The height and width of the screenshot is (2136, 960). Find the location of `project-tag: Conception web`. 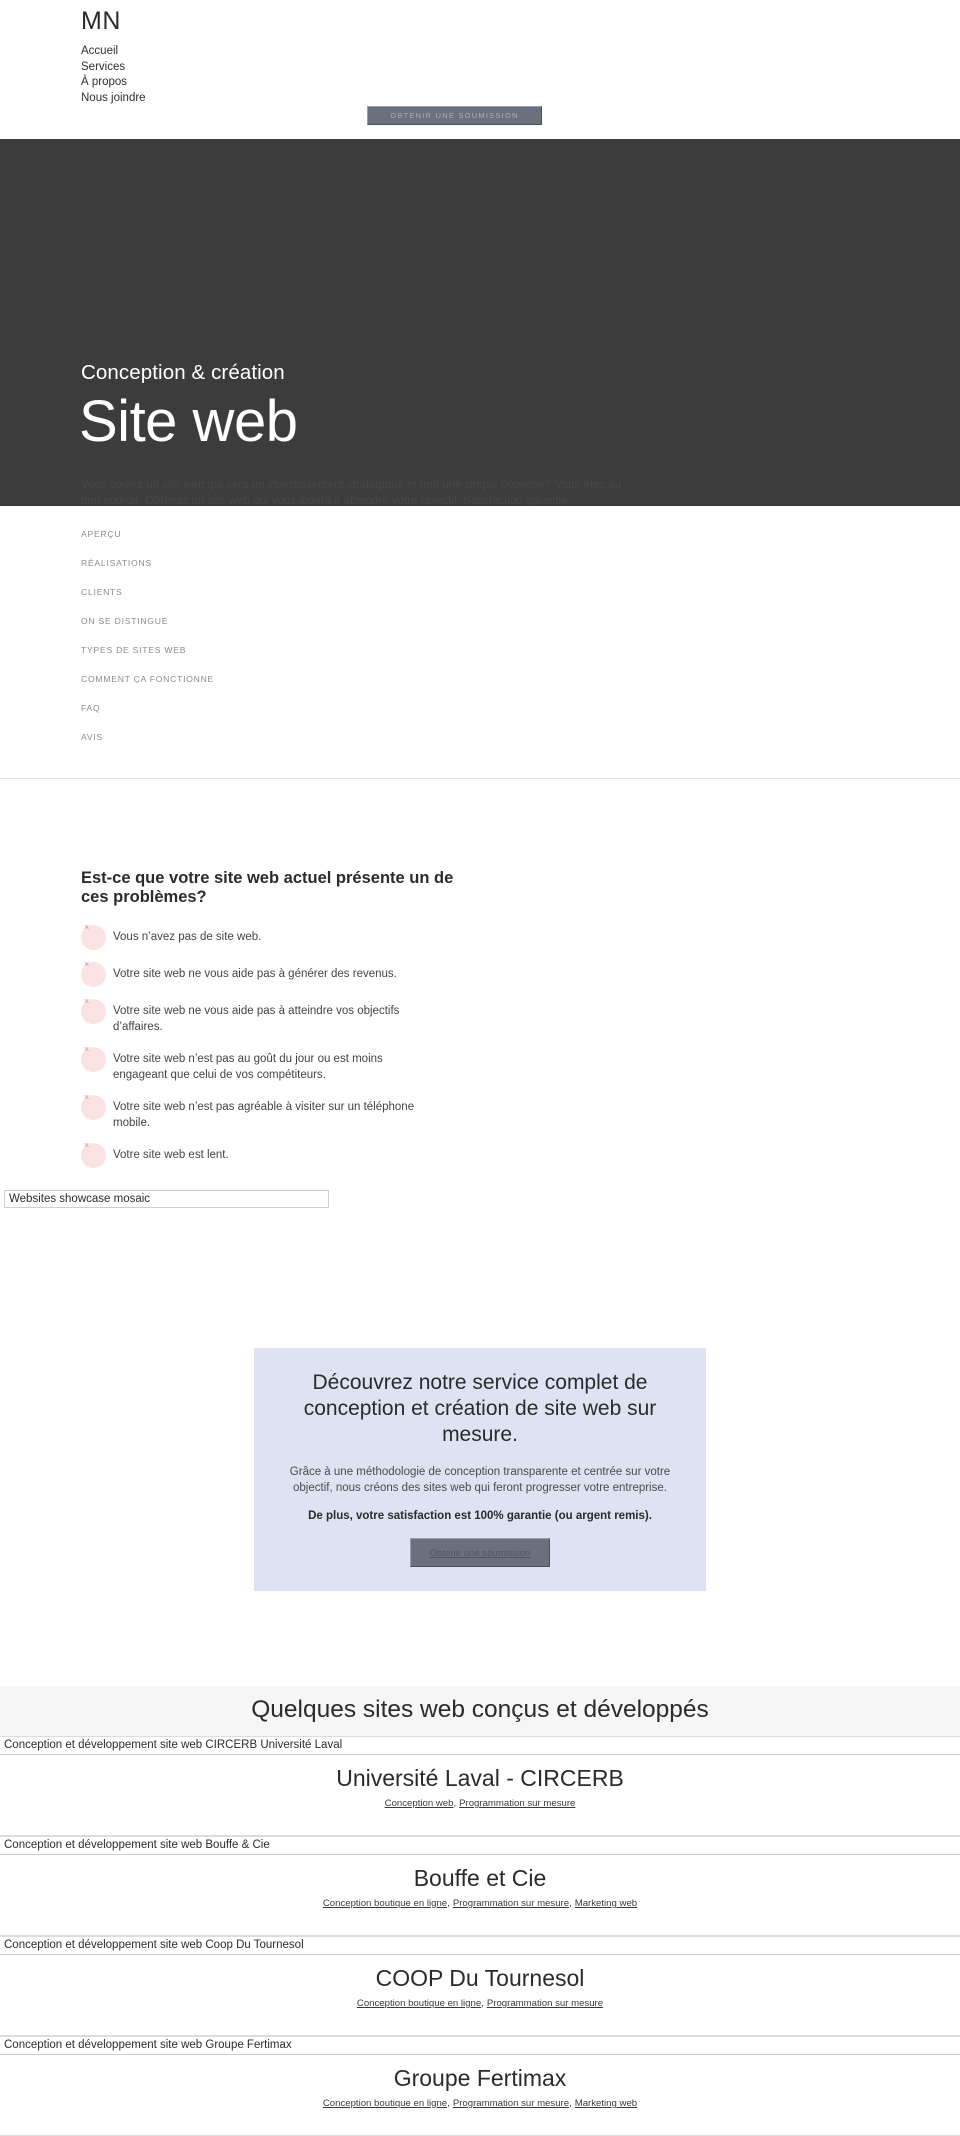

project-tag: Conception web is located at coordinates (419, 1803).